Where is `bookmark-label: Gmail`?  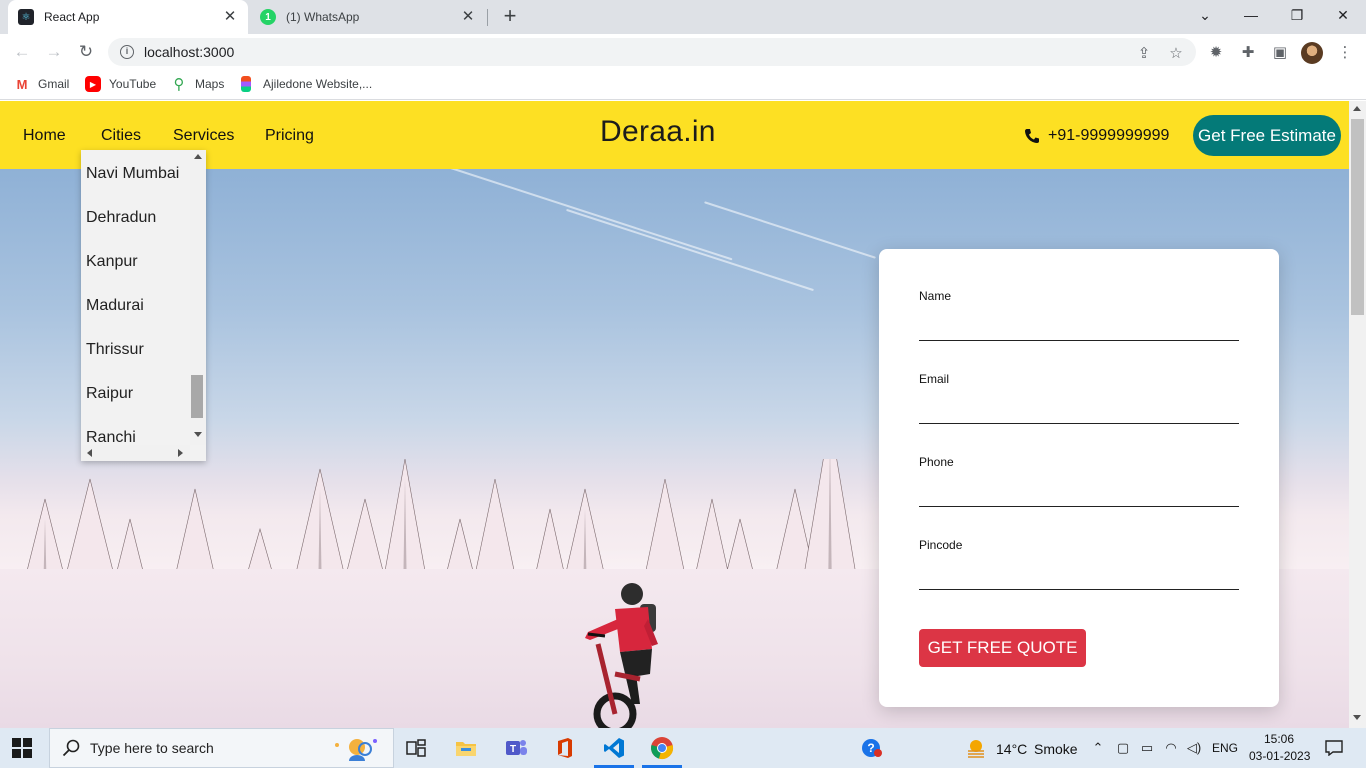
bookmark-label: Gmail is located at coordinates (54, 84).